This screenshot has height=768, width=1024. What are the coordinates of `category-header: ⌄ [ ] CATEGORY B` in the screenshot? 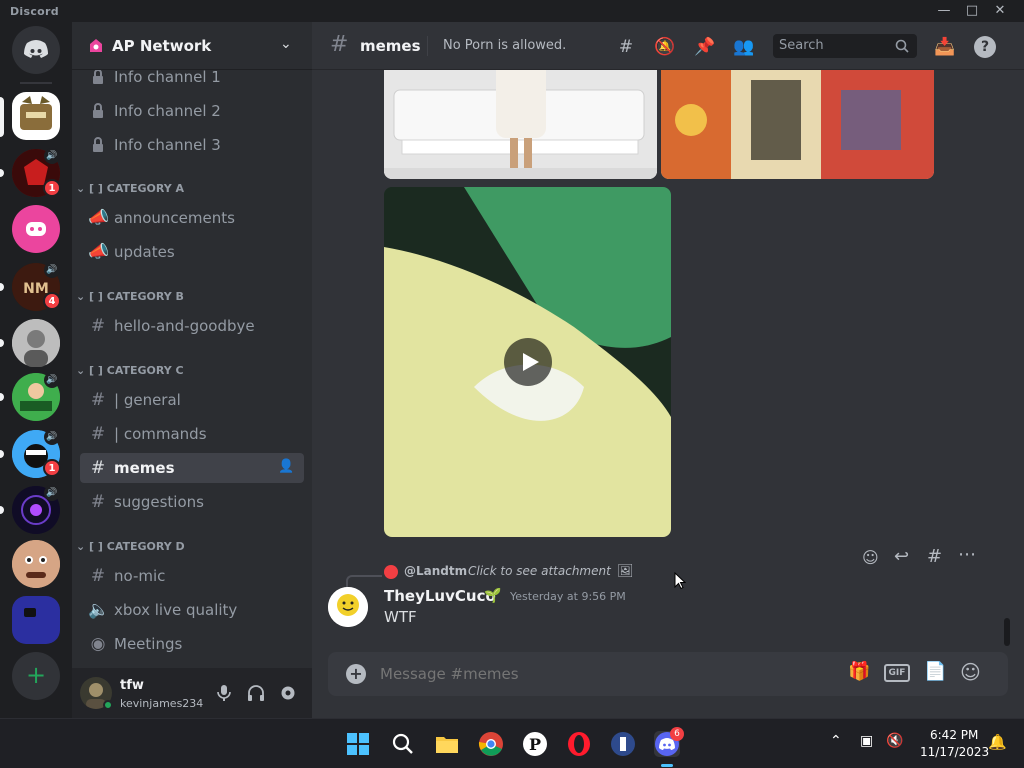 It's located at (130, 296).